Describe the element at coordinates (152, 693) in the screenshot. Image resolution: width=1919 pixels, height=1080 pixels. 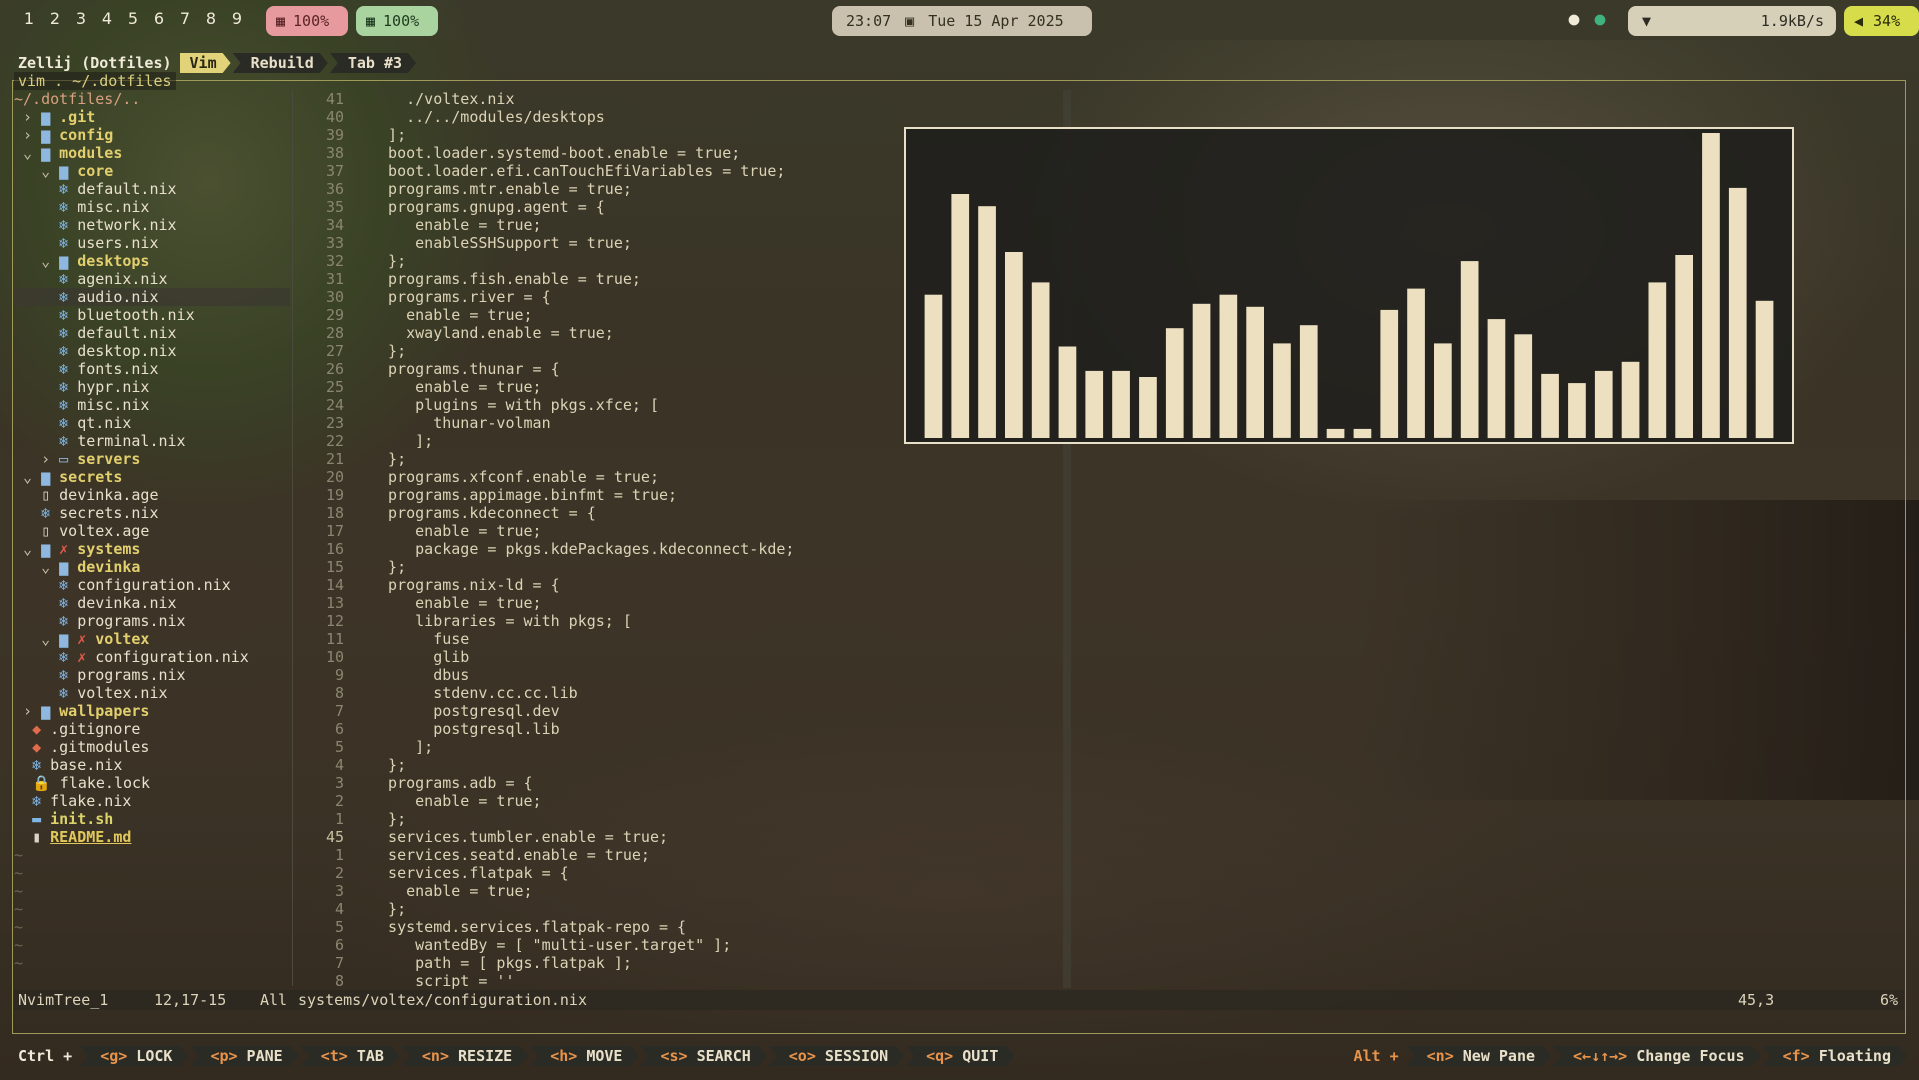
I see `tree-item: ❄ voltex.nix` at that location.